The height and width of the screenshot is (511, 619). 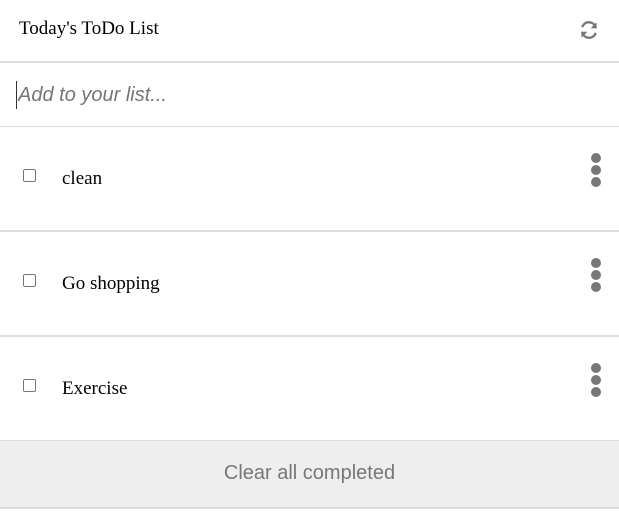 I want to click on todo-label: Go shopping, so click(x=111, y=283).